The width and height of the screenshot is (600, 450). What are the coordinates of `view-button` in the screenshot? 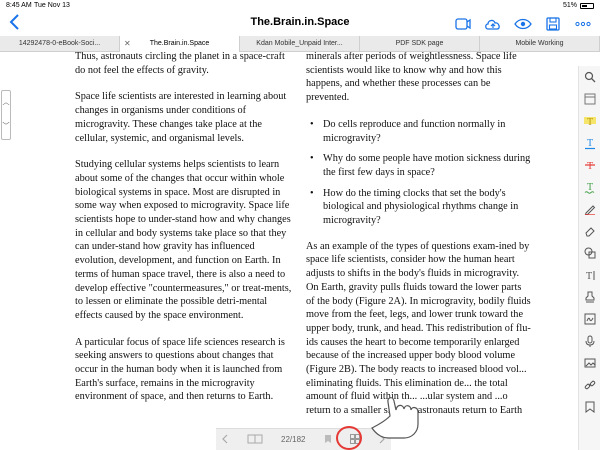 It's located at (523, 24).